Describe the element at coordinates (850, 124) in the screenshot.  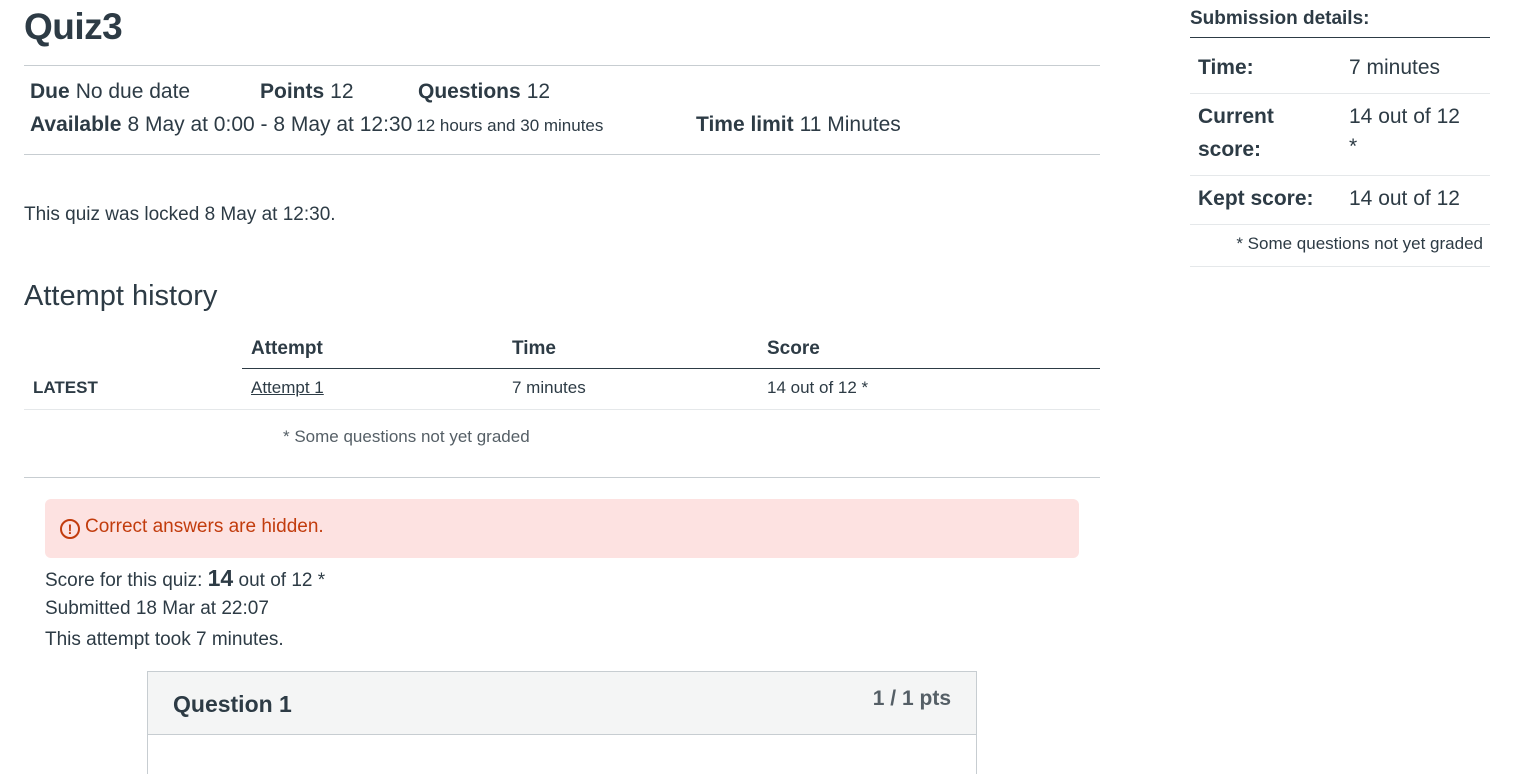
I see `time-limit-value: 11 Minutes` at that location.